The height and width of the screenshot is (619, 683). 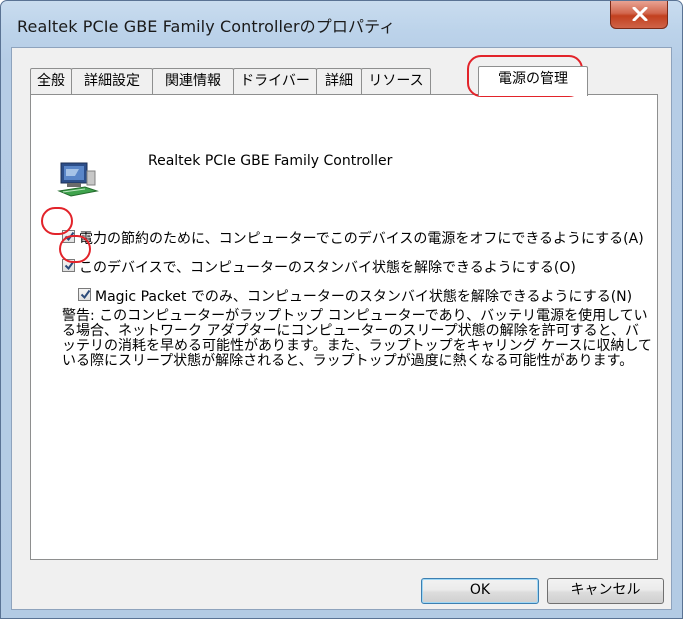 I want to click on close-icon, so click(x=640, y=14).